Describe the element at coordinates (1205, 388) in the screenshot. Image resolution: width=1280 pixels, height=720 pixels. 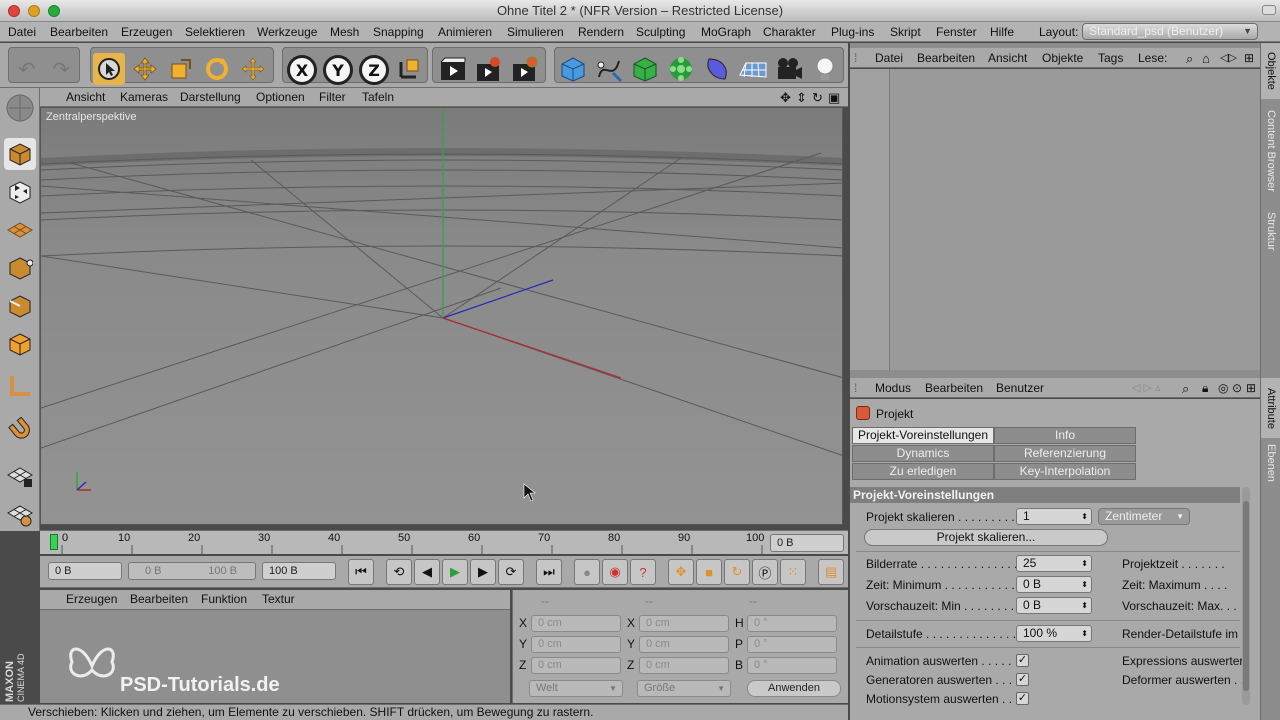
I see `lock-icon: 🔒︎` at that location.